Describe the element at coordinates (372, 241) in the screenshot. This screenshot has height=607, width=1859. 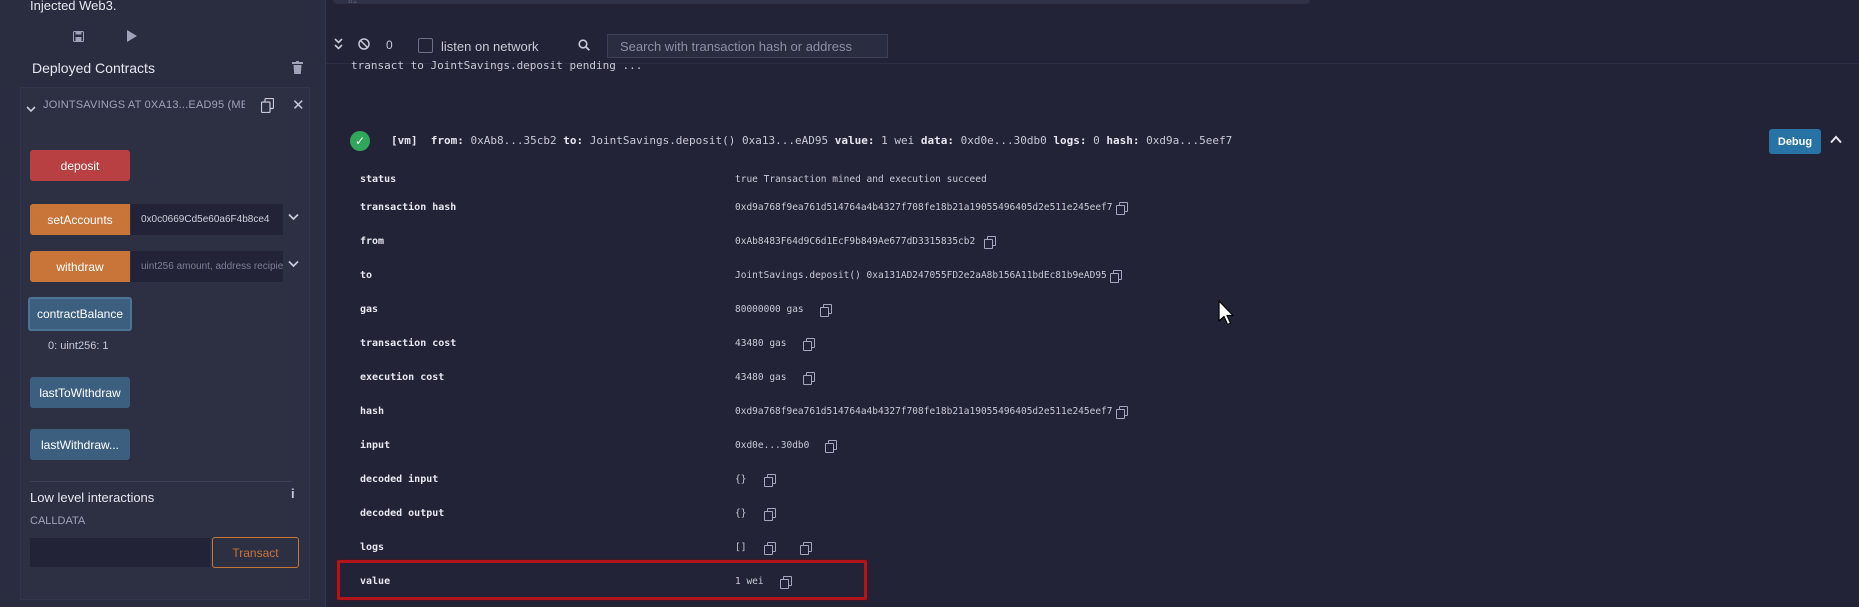
I see `detail-key-from: from` at that location.